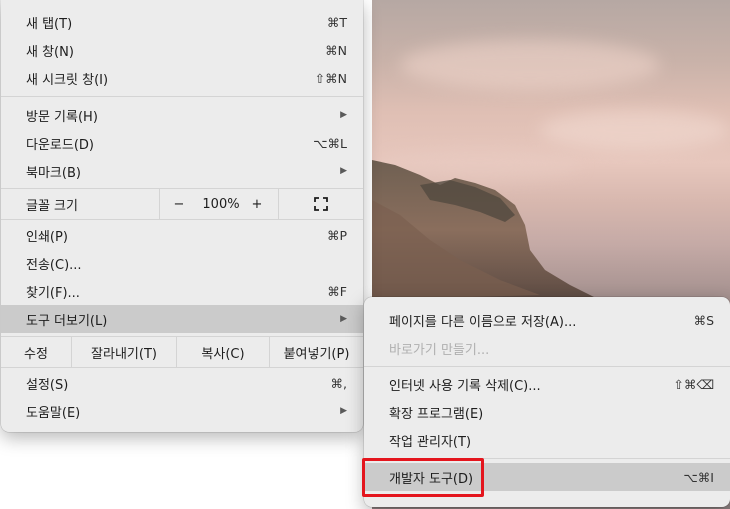  I want to click on menu-item-find: 찾기(F)... ⌘F, so click(182, 291).